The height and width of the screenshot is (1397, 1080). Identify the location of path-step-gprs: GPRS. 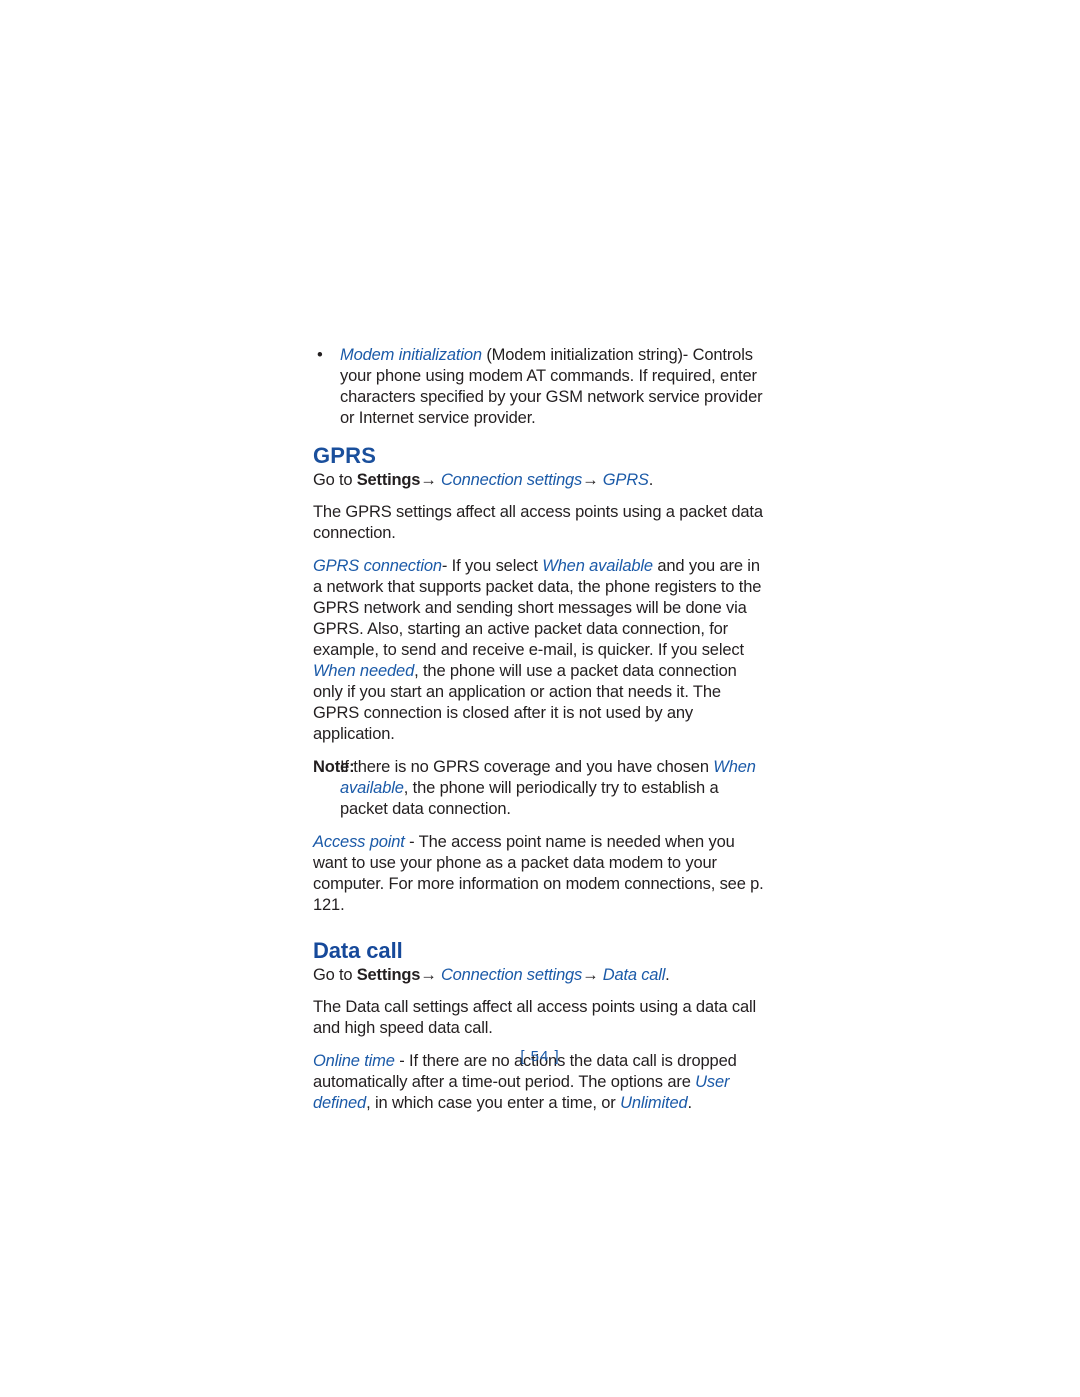
(623, 480).